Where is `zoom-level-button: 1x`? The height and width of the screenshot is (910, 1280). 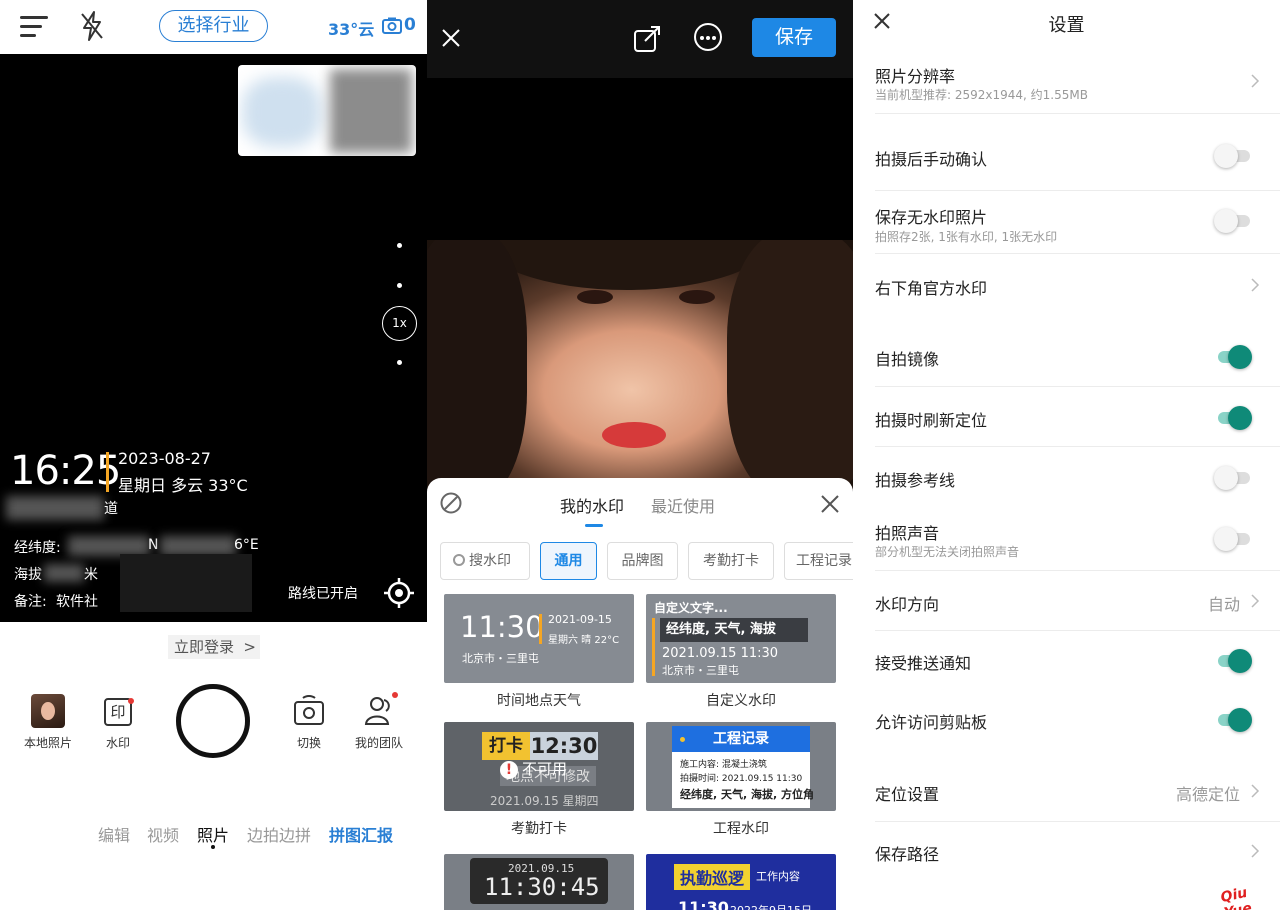
zoom-level-button: 1x is located at coordinates (399, 323).